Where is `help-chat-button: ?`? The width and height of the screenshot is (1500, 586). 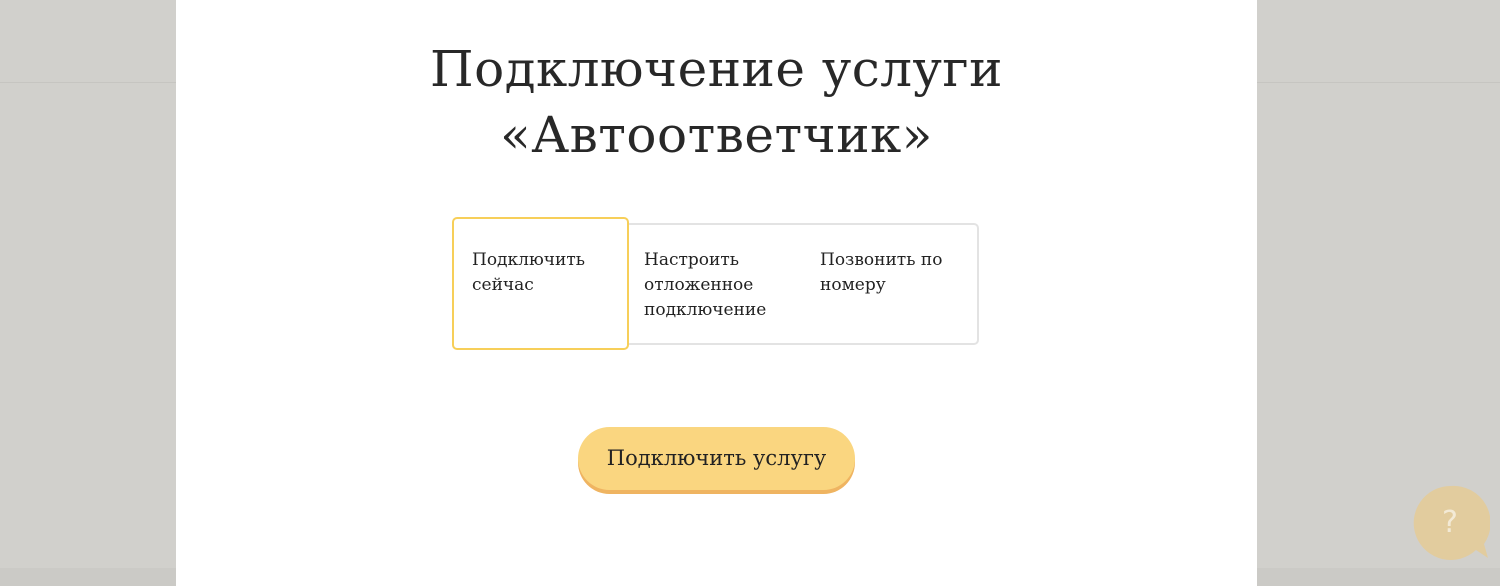
help-chat-button: ? is located at coordinates (1451, 523).